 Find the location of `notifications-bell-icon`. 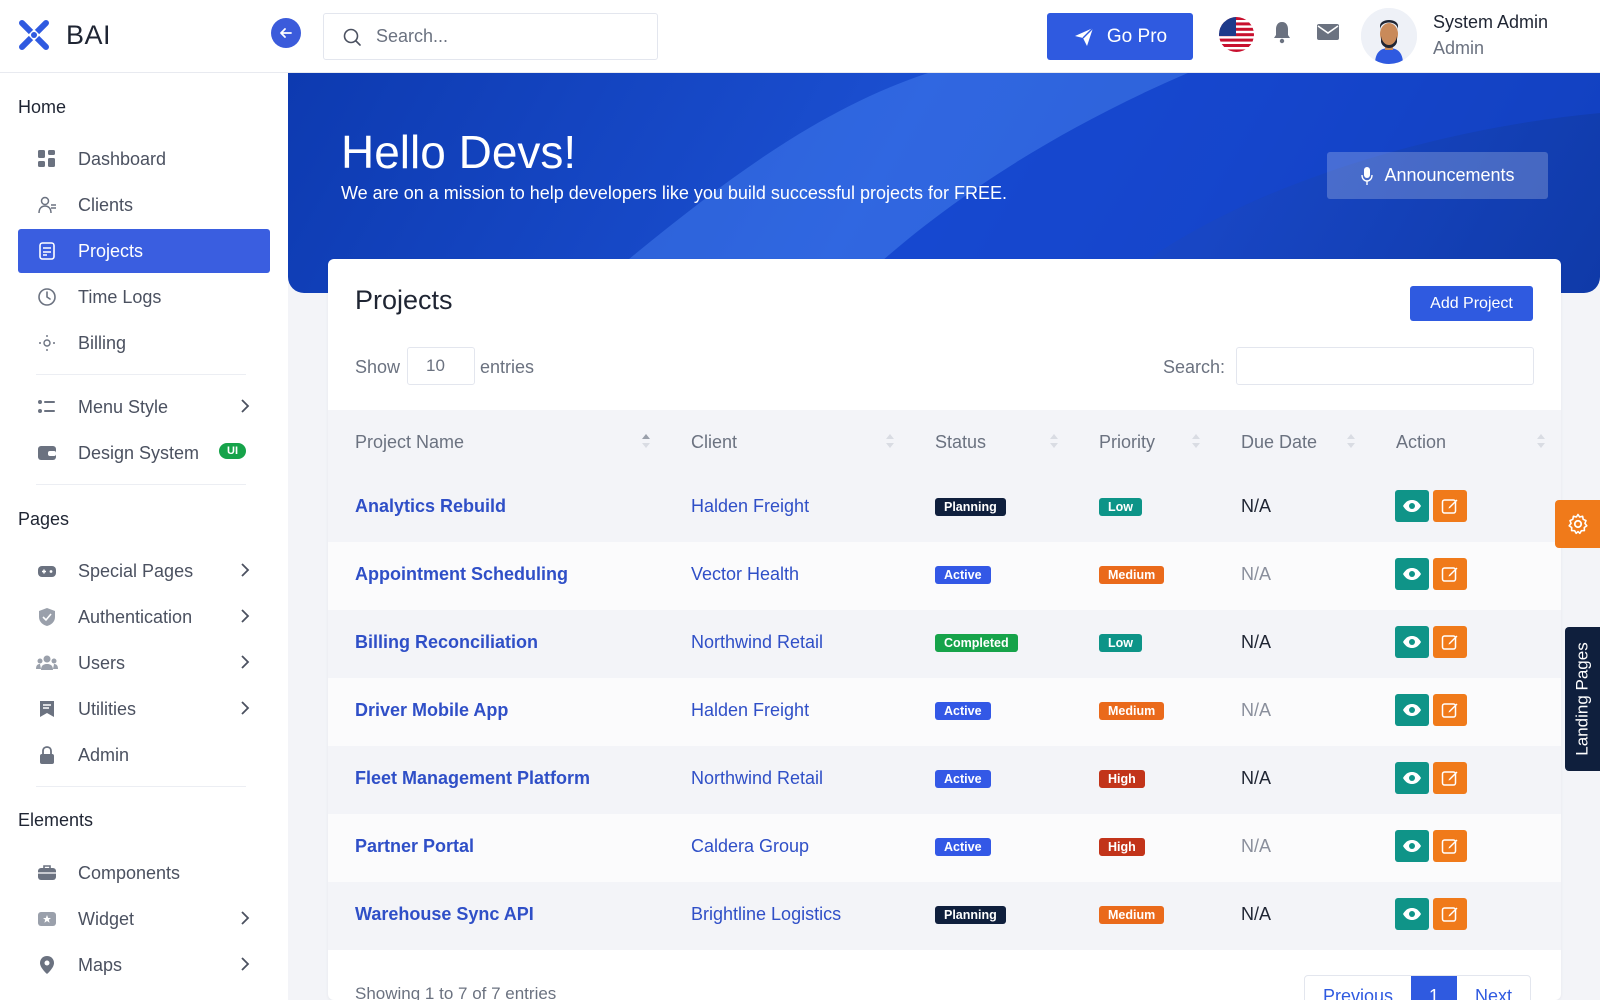

notifications-bell-icon is located at coordinates (1282, 34).